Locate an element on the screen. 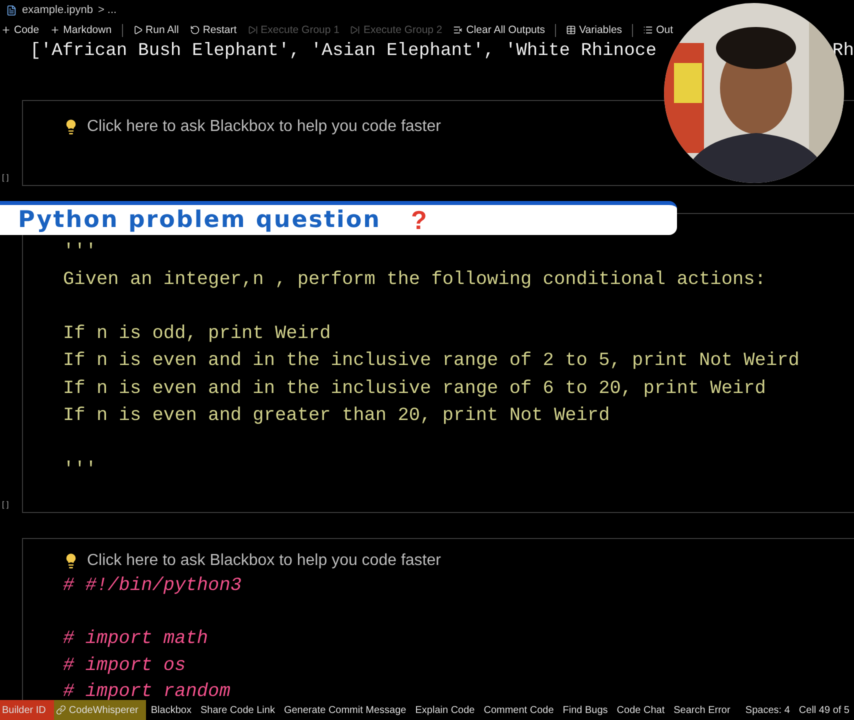  status-item: Code Chat is located at coordinates (641, 710).